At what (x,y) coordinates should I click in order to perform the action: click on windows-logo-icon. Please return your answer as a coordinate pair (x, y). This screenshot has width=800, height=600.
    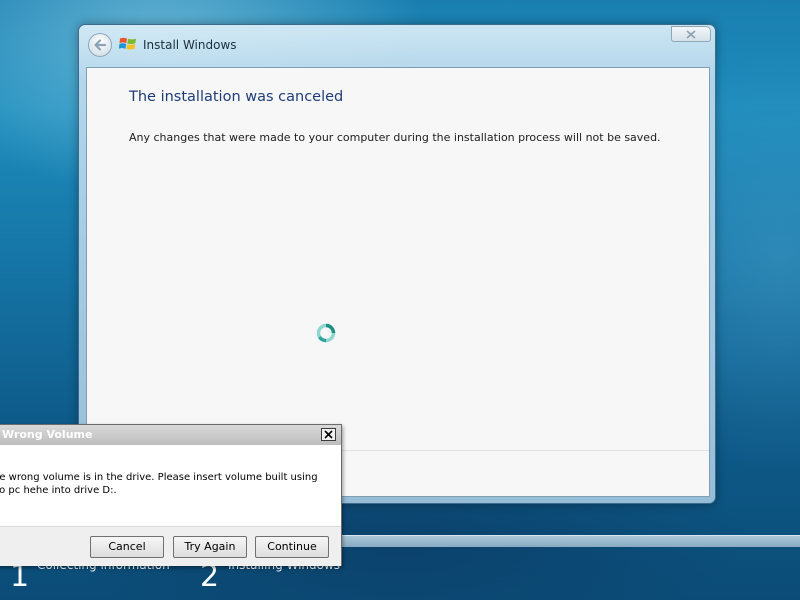
    Looking at the image, I should click on (127, 43).